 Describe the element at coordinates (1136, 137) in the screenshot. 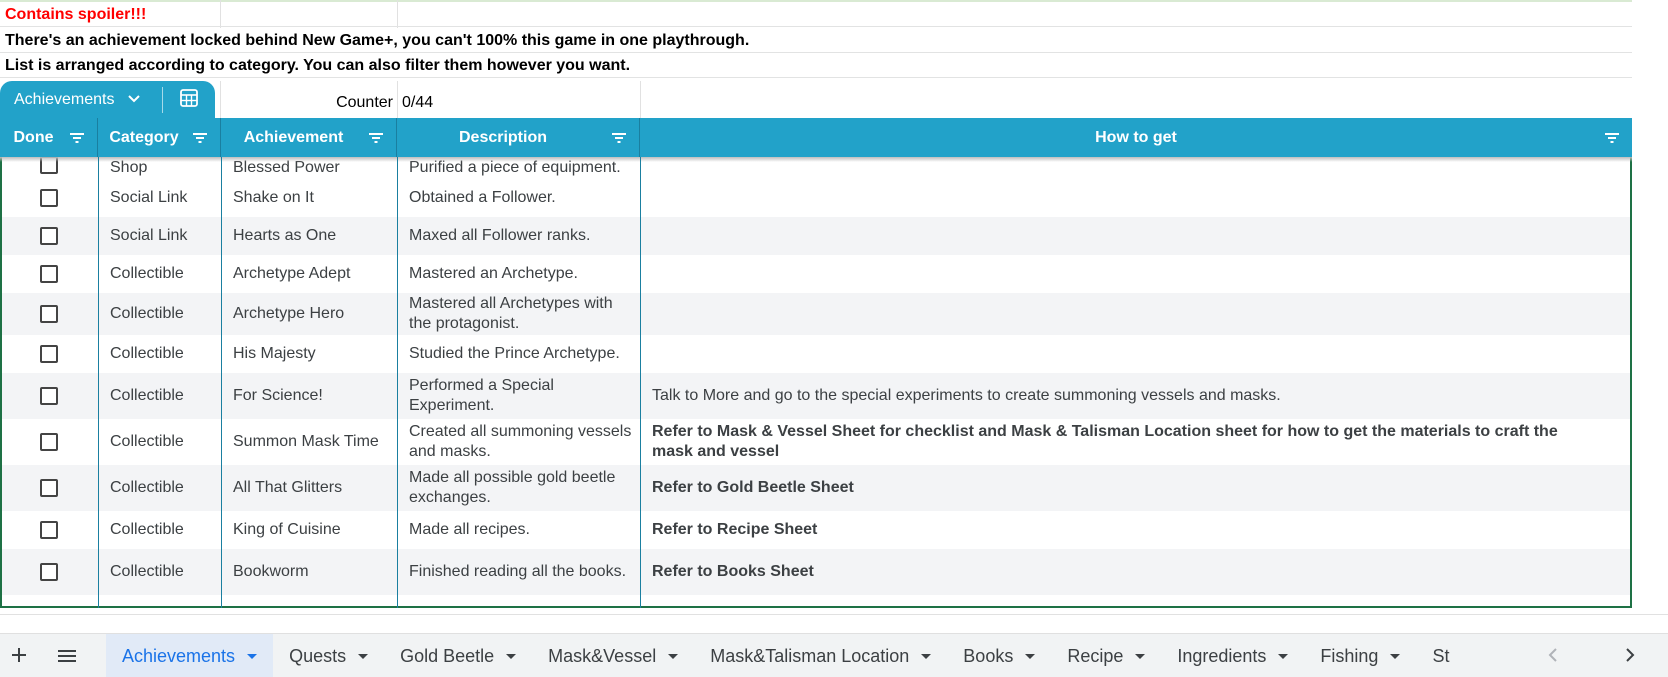

I see `header-how-to-get: How to get` at that location.